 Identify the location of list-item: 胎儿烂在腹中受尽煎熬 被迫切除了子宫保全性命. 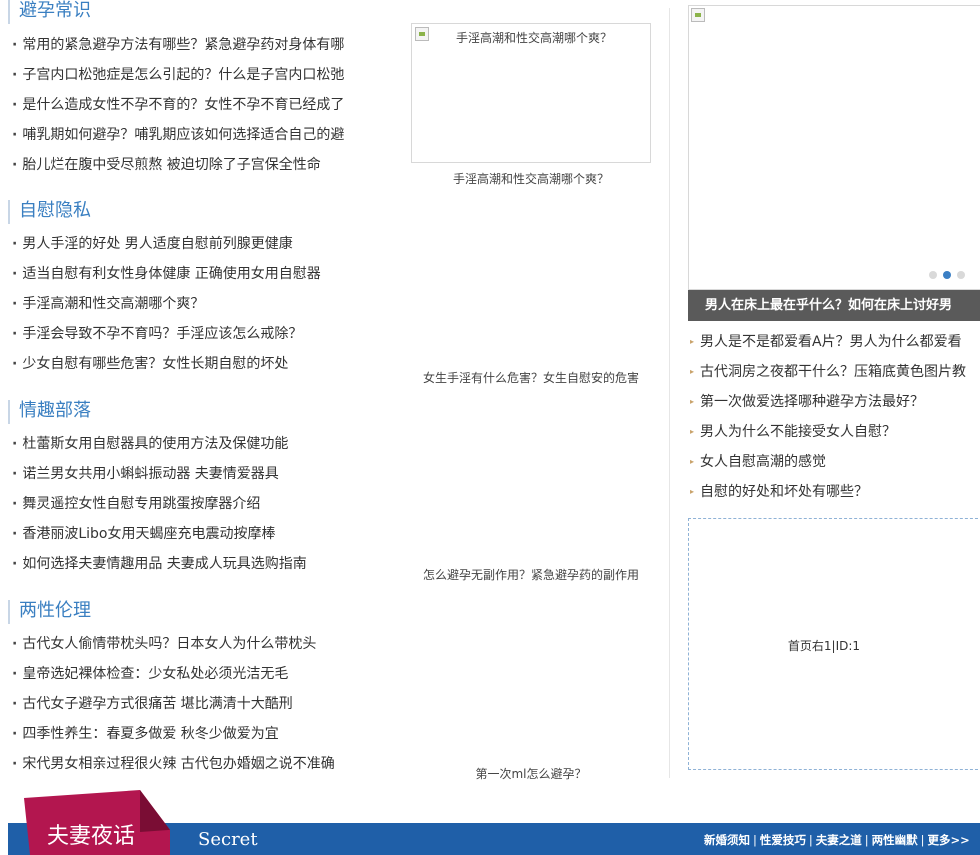
(192, 165).